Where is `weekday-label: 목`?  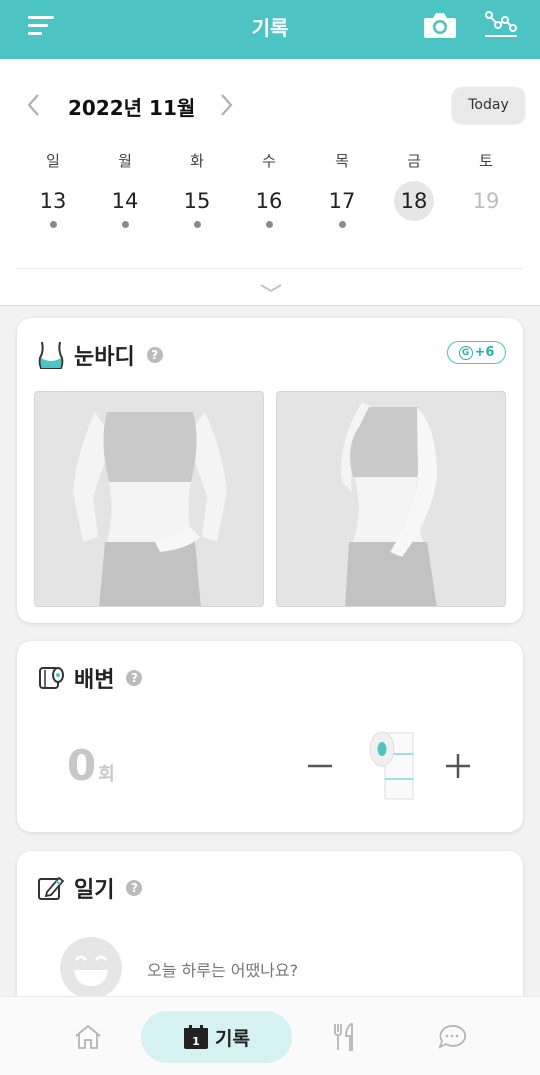
weekday-label: 목 is located at coordinates (342, 161).